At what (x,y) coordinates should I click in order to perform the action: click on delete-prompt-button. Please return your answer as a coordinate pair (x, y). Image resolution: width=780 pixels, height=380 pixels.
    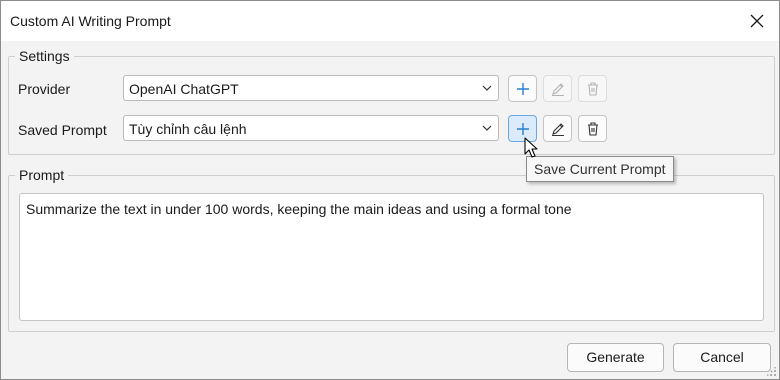
    Looking at the image, I should click on (592, 128).